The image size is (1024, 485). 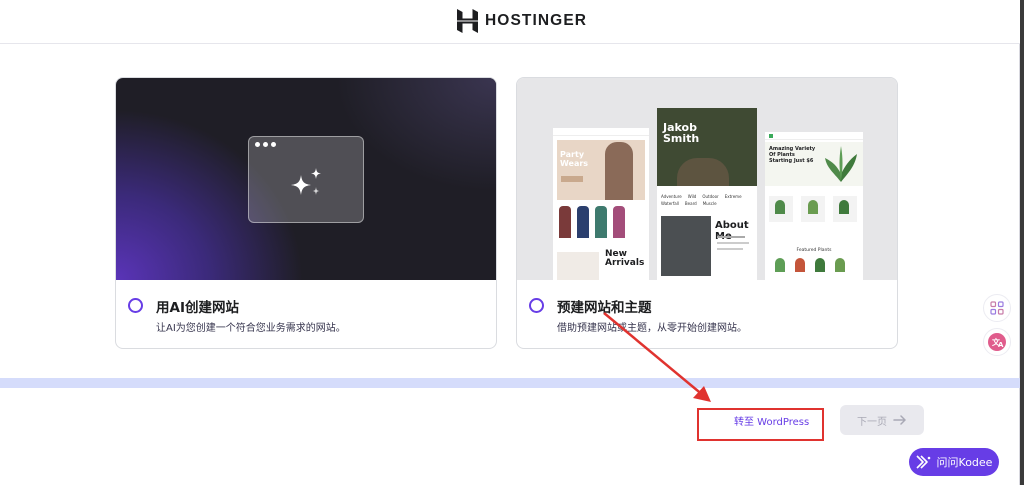 I want to click on next-button-label: 下一页, so click(x=872, y=422).